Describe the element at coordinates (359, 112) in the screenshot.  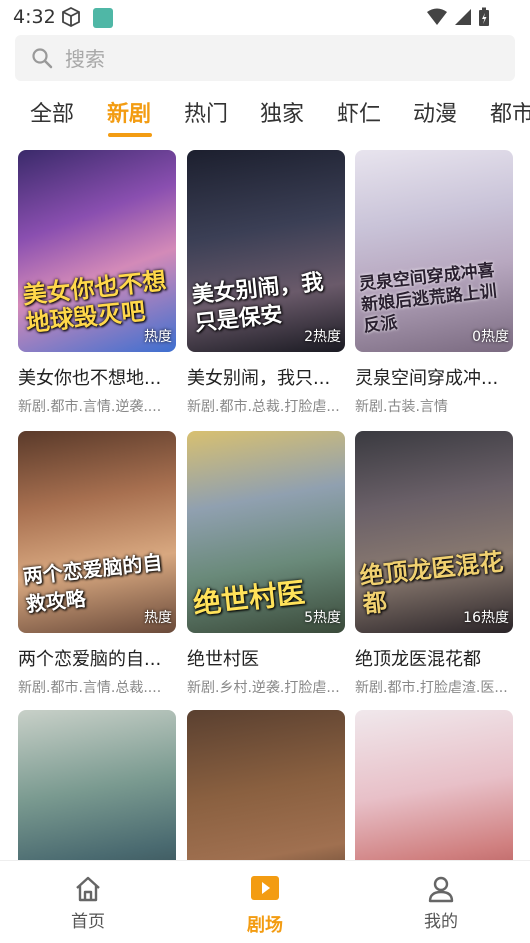
I see `tab-xiaren: 虾仁` at that location.